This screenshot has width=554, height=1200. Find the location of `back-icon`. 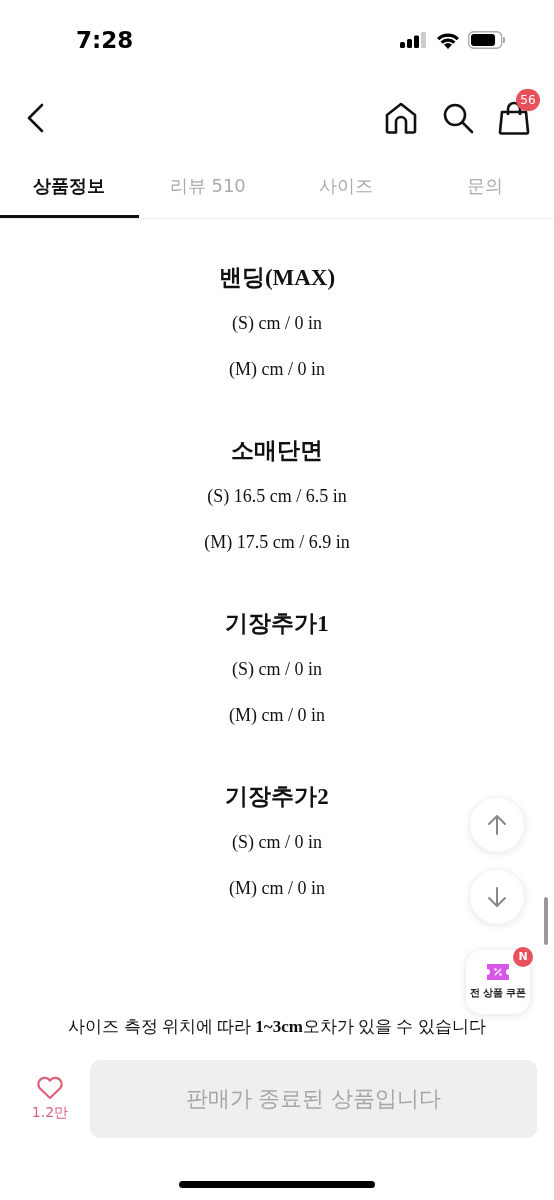

back-icon is located at coordinates (35, 118).